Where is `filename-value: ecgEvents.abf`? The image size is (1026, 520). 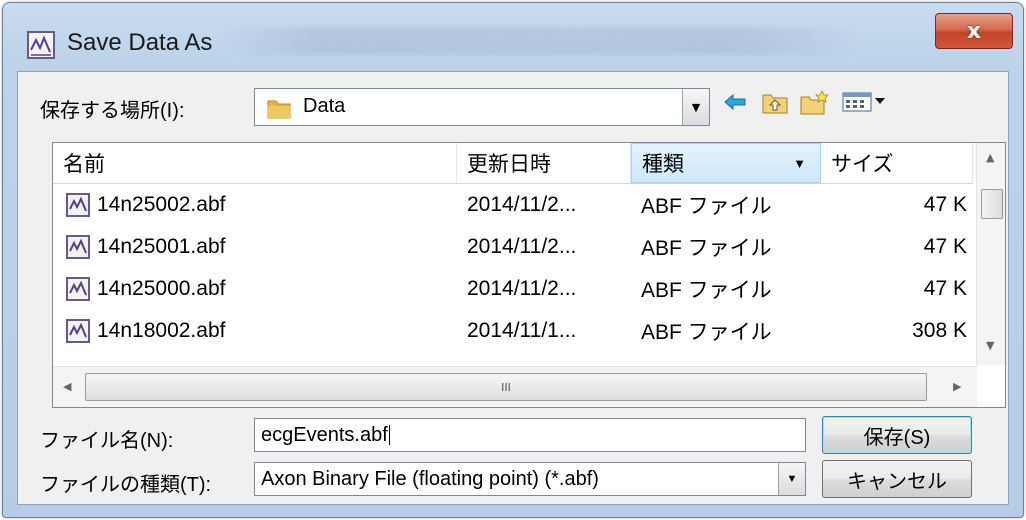
filename-value: ecgEvents.abf is located at coordinates (324, 434).